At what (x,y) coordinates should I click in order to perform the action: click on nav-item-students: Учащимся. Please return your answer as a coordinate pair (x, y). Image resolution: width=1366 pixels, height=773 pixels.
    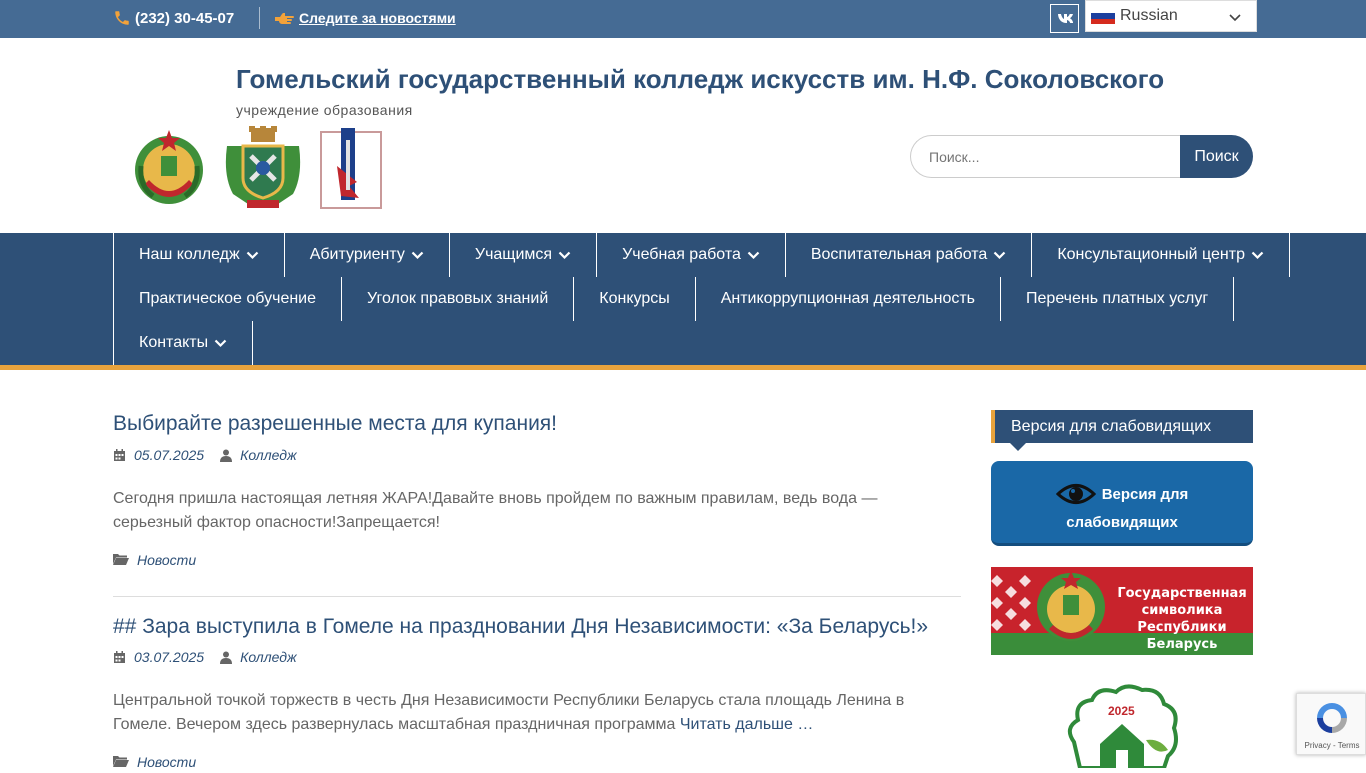
    Looking at the image, I should click on (522, 255).